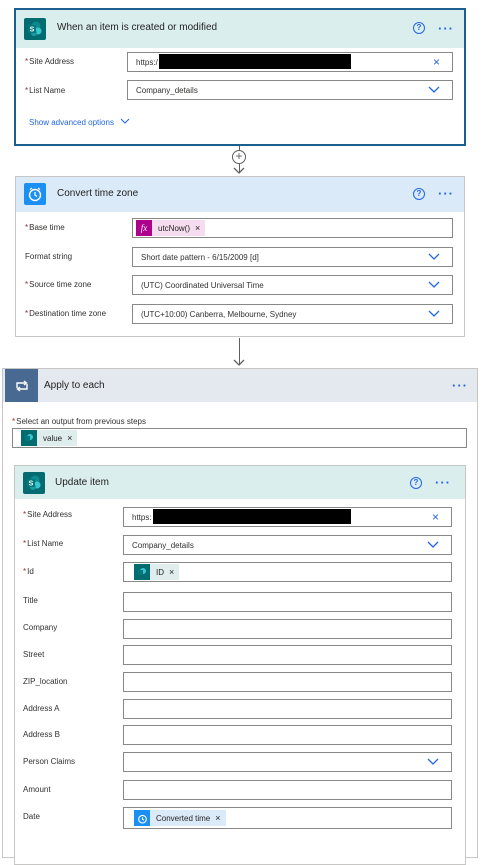 The image size is (499, 865). What do you see at coordinates (292, 228) in the screenshot?
I see `base-time-field: fx utcNow() ×` at bounding box center [292, 228].